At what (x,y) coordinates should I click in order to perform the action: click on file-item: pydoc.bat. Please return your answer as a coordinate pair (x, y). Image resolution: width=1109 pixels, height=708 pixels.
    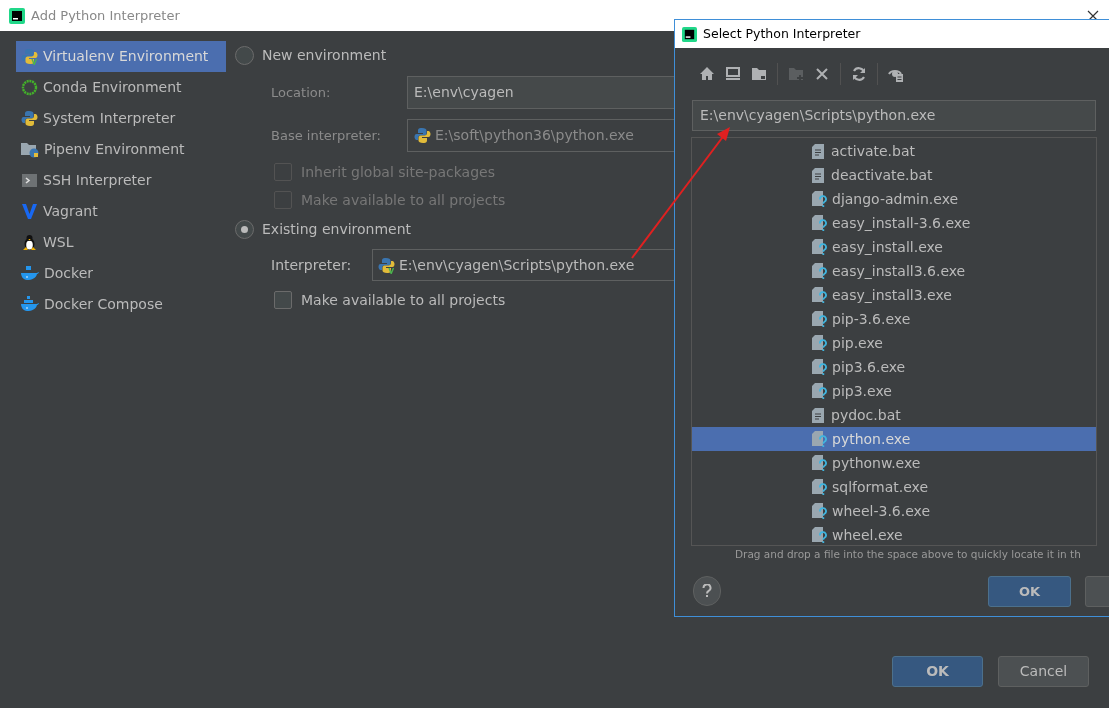
    Looking at the image, I should click on (894, 415).